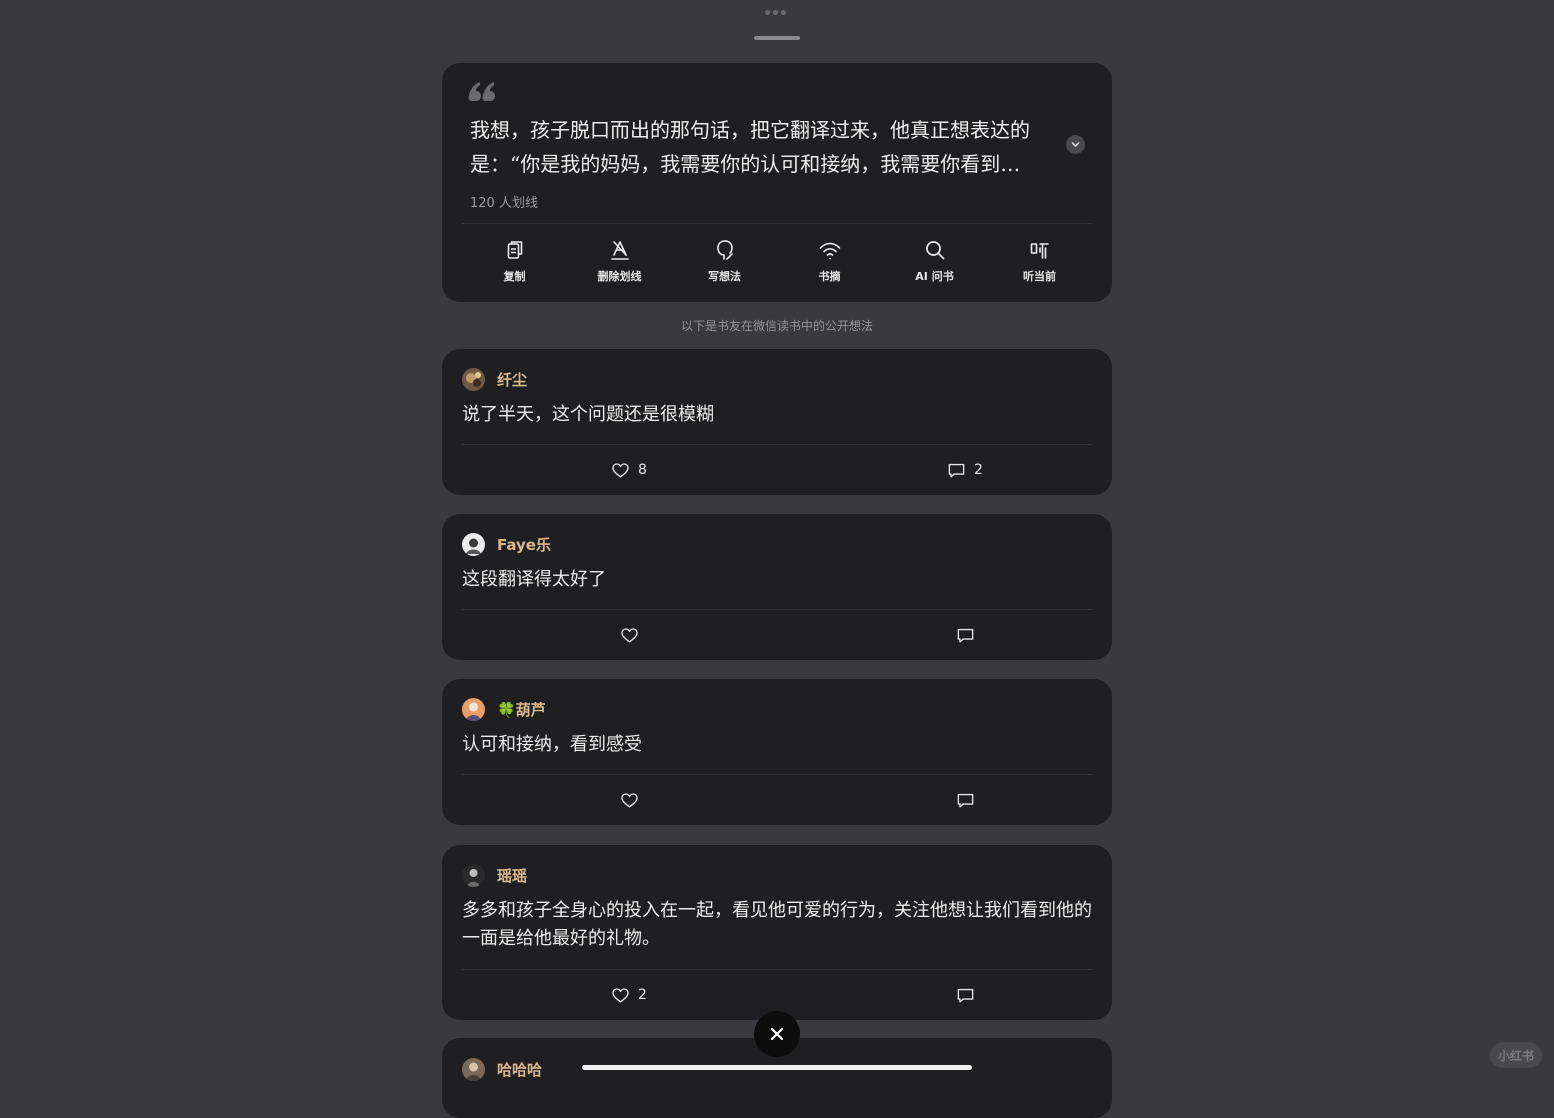  Describe the element at coordinates (521, 709) in the screenshot. I see `username: 🍀葫芦` at that location.